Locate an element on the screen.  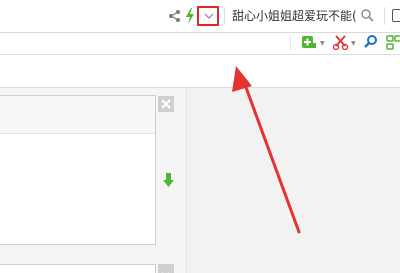
scissors-icon is located at coordinates (340, 42).